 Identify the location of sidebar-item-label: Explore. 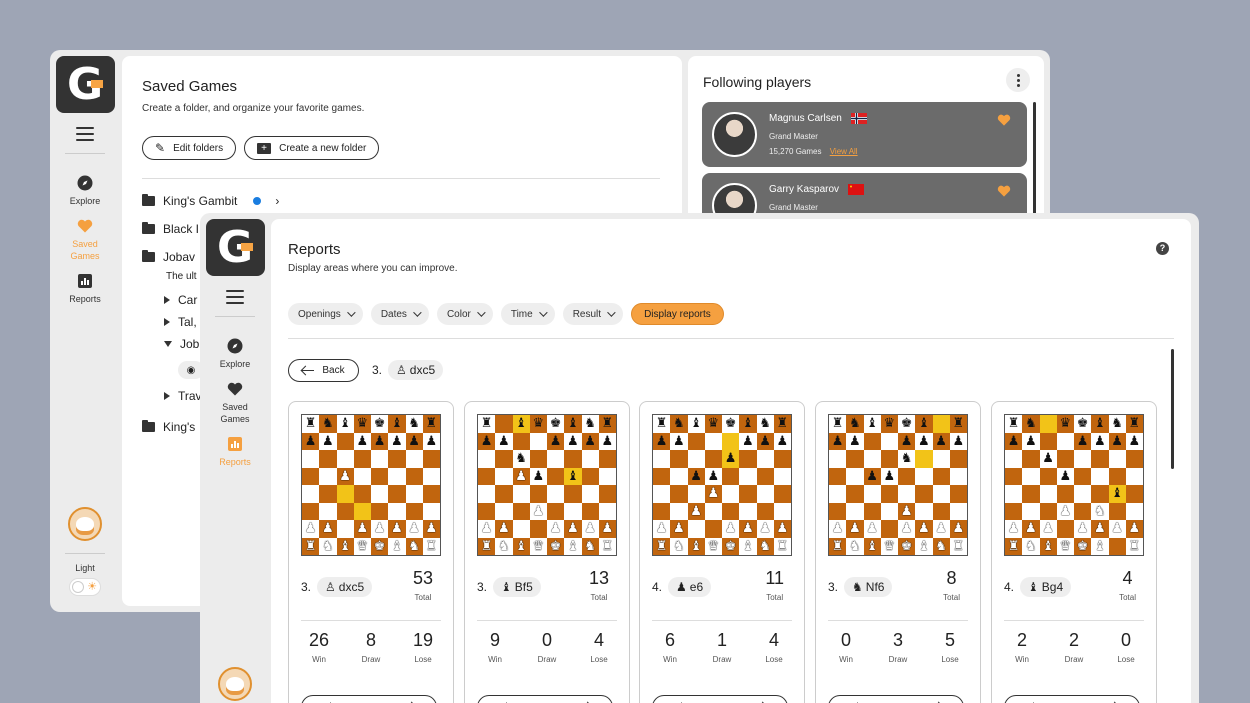
(235, 364).